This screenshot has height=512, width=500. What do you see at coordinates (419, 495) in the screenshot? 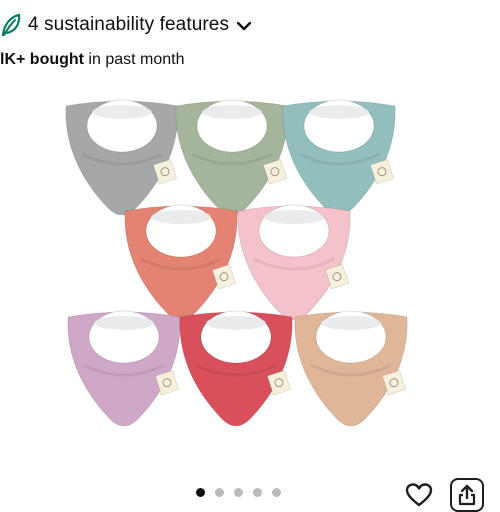
I see `heart-outline-icon` at bounding box center [419, 495].